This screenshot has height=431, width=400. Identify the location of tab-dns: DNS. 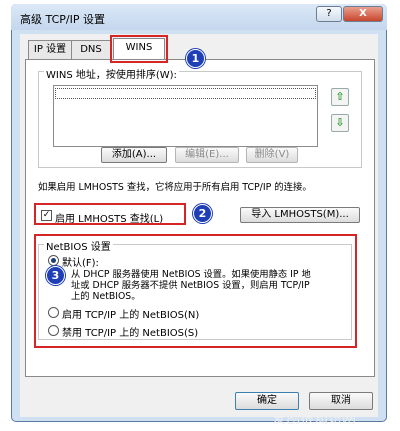
(91, 50).